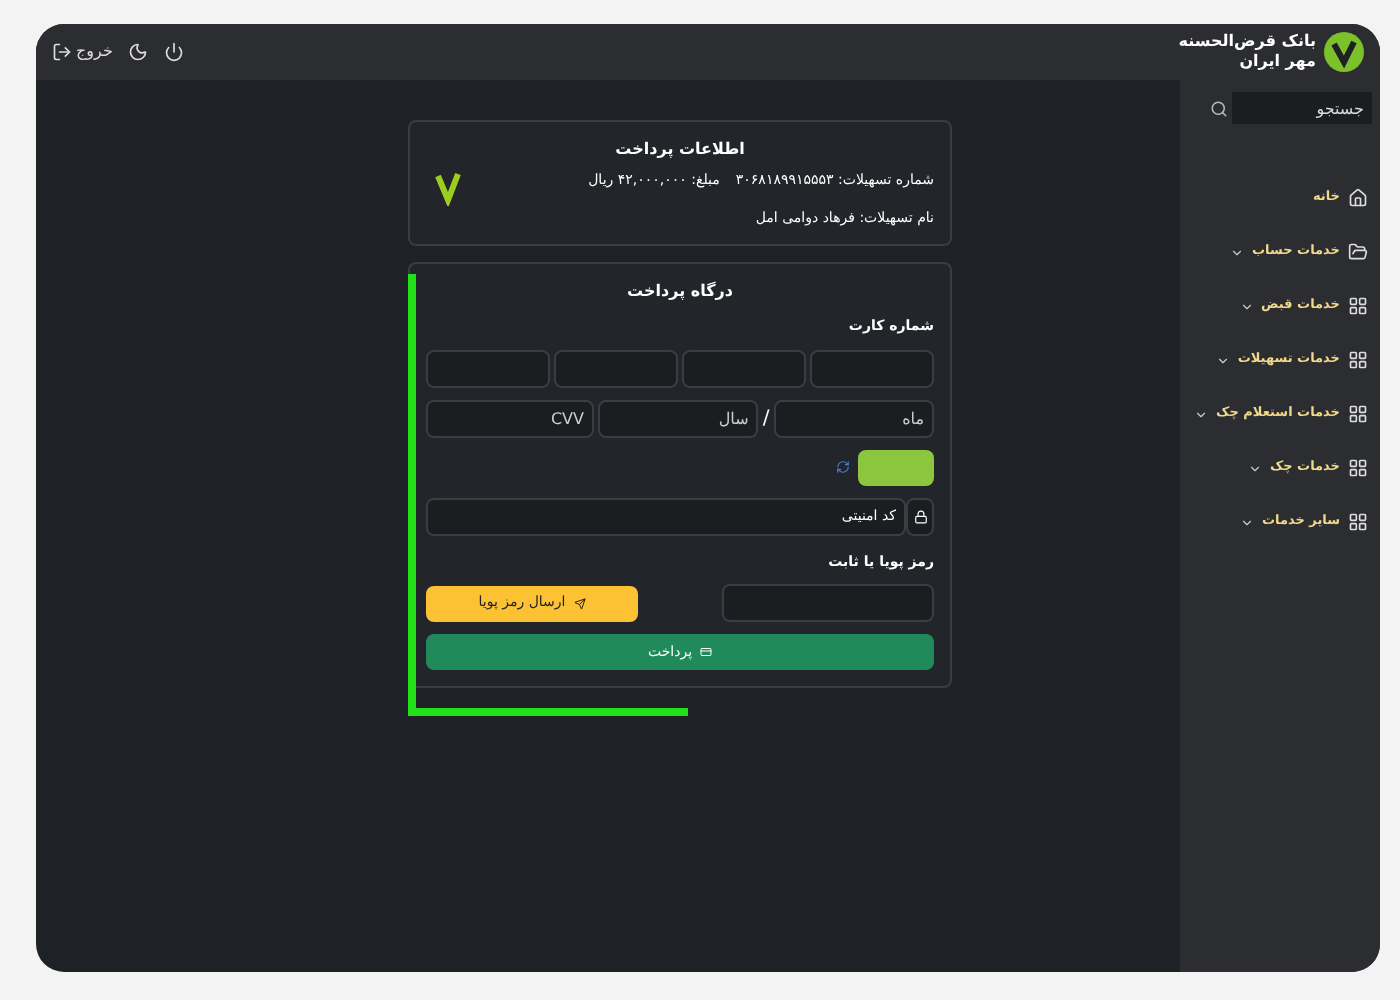  What do you see at coordinates (1247, 42) in the screenshot?
I see `bank-name: بانک قرض‌الحسنه` at bounding box center [1247, 42].